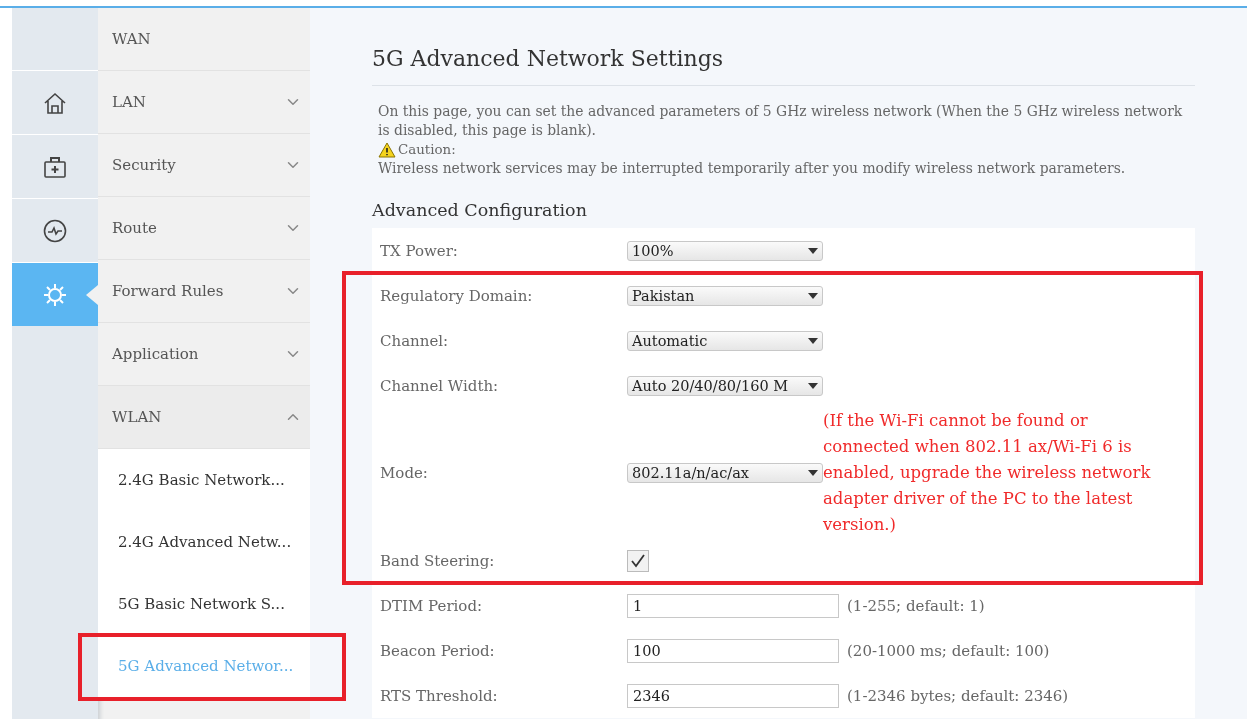 This screenshot has height=719, width=1247. What do you see at coordinates (725, 250) in the screenshot?
I see `dropdown: 100%` at bounding box center [725, 250].